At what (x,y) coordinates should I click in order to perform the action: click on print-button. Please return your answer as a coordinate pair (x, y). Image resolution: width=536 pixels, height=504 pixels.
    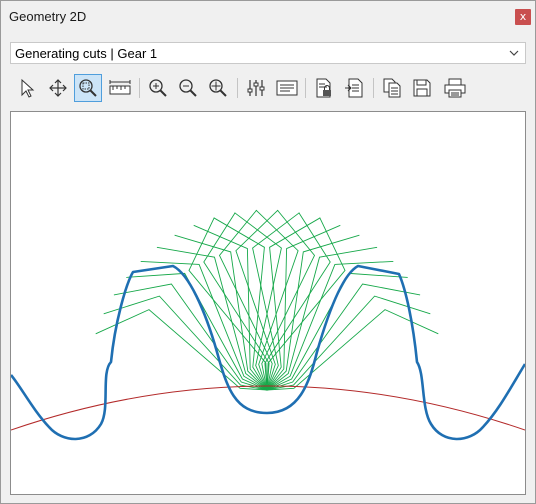
    Looking at the image, I should click on (454, 88).